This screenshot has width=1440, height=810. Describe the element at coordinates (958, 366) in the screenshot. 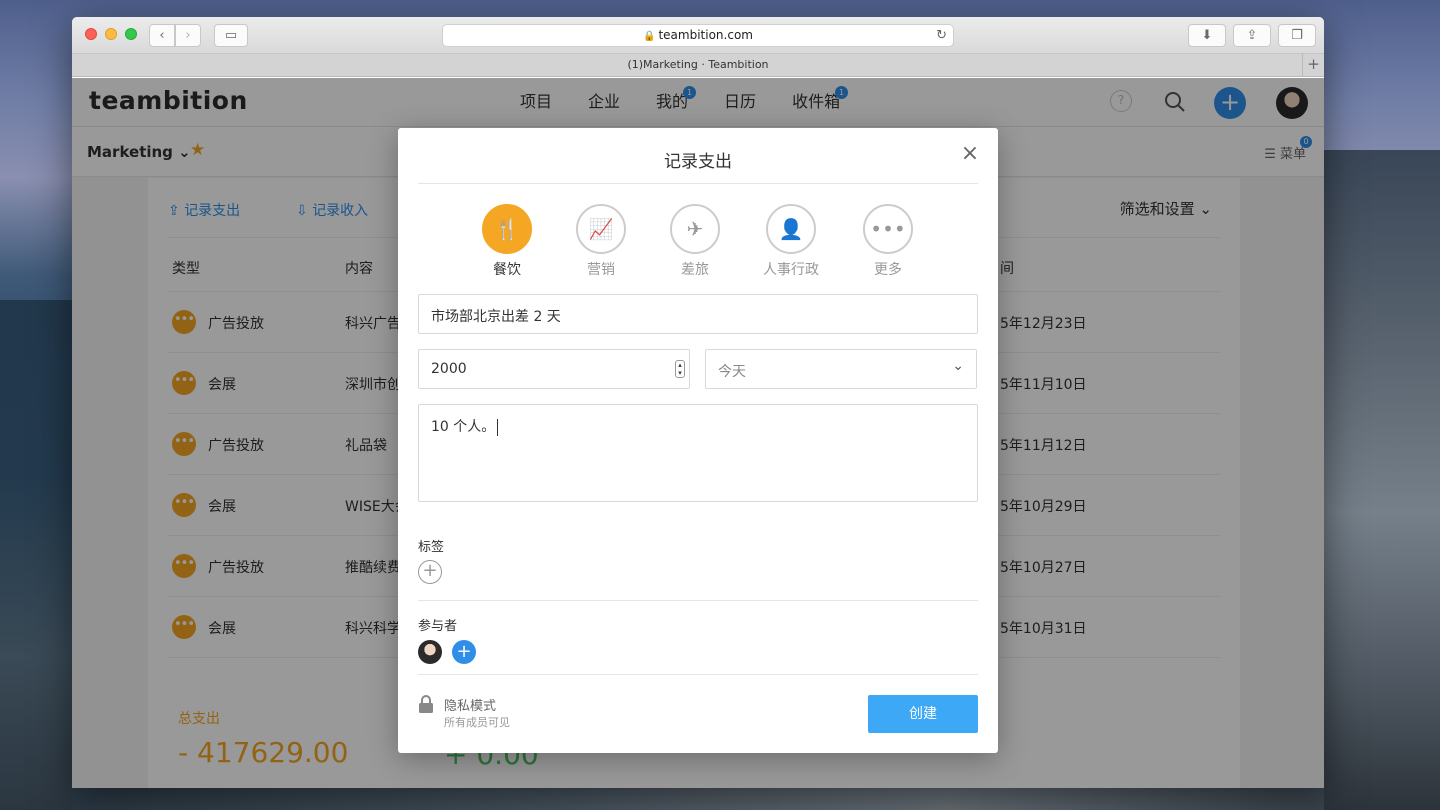

I see `chevron-down-icon: ⌄` at that location.